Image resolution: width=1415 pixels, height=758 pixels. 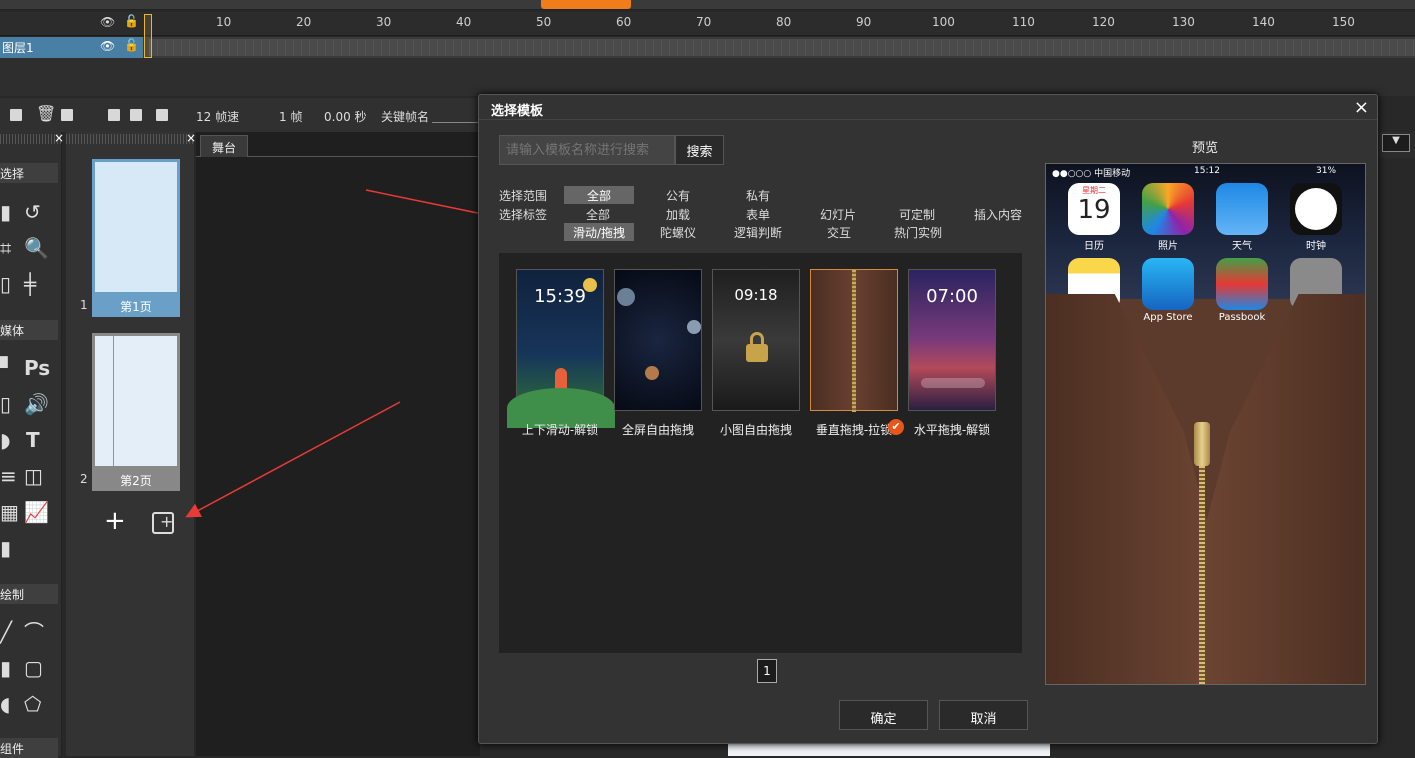 I want to click on image-tool-icon: ▘, so click(x=7, y=368).